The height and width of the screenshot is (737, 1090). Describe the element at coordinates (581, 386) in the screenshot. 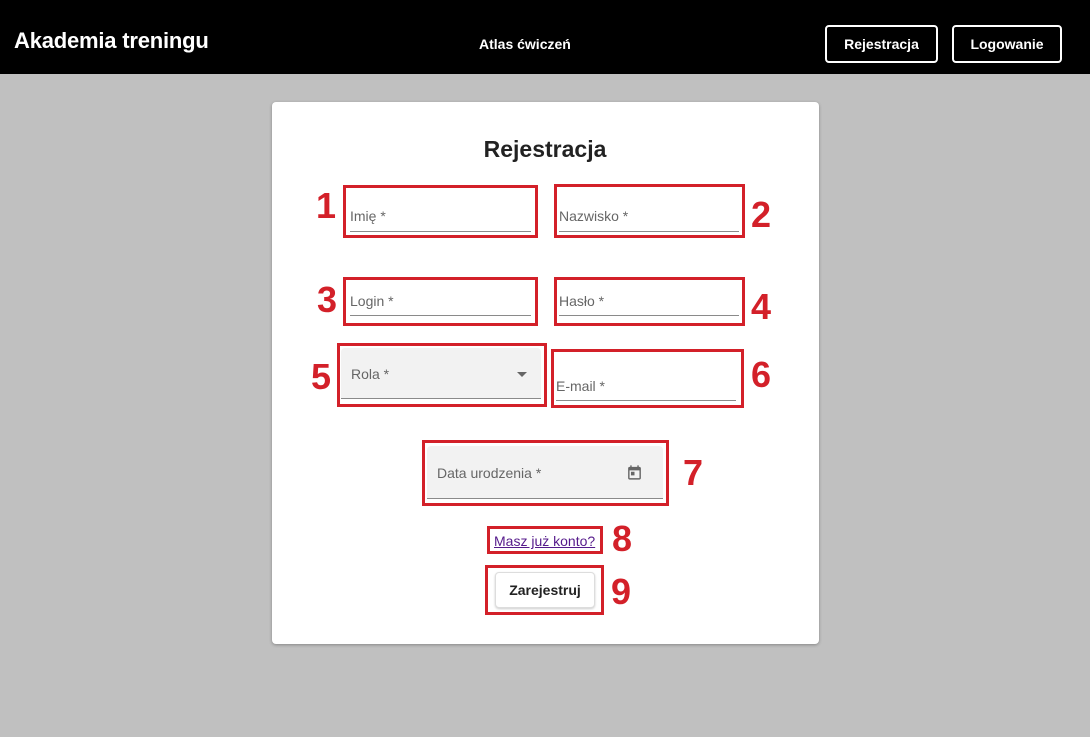

I see `email-label: E-mail *` at that location.